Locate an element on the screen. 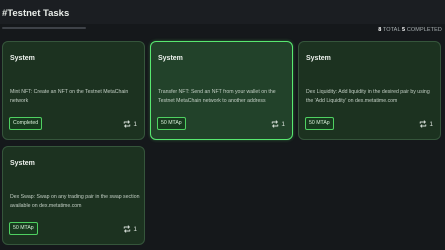 Image resolution: width=445 pixels, height=250 pixels. total-label: TOTAL is located at coordinates (391, 30).